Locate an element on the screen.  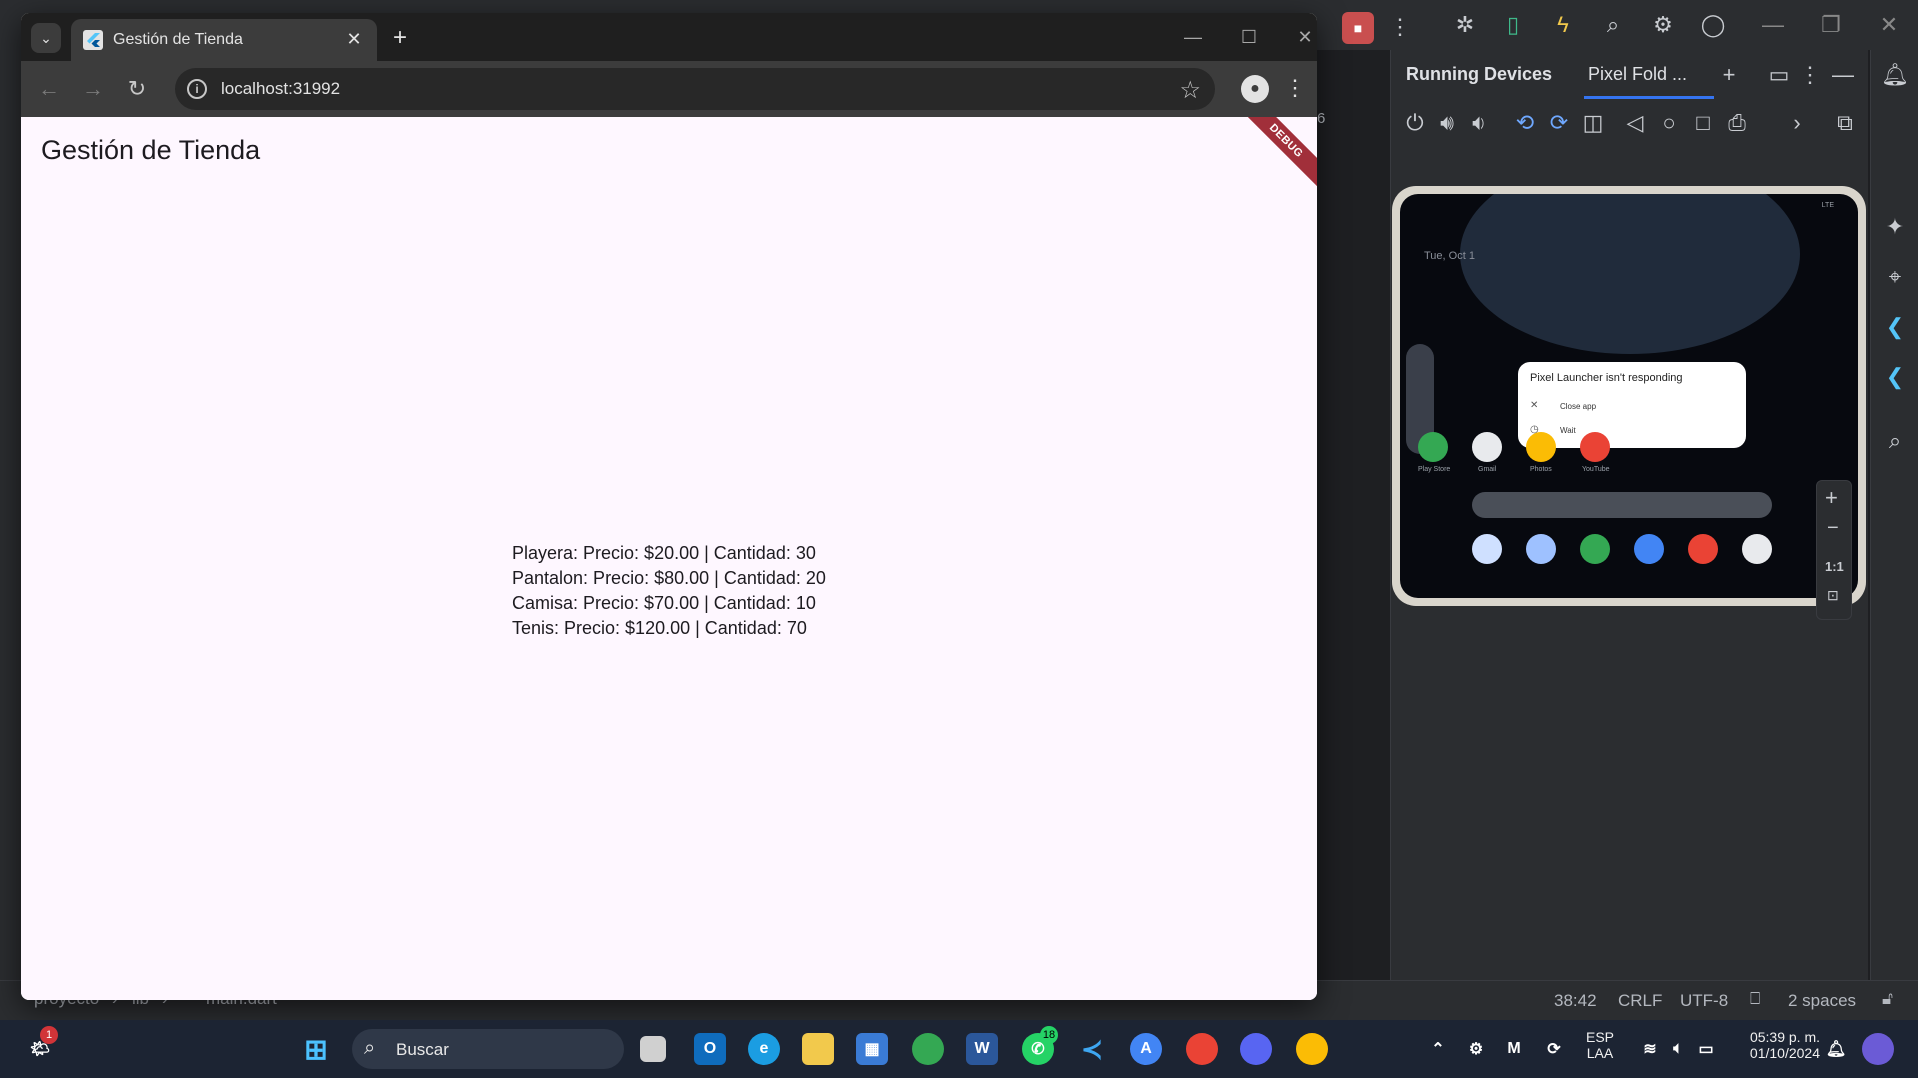
site-info-icon: i is located at coordinates (197, 89).